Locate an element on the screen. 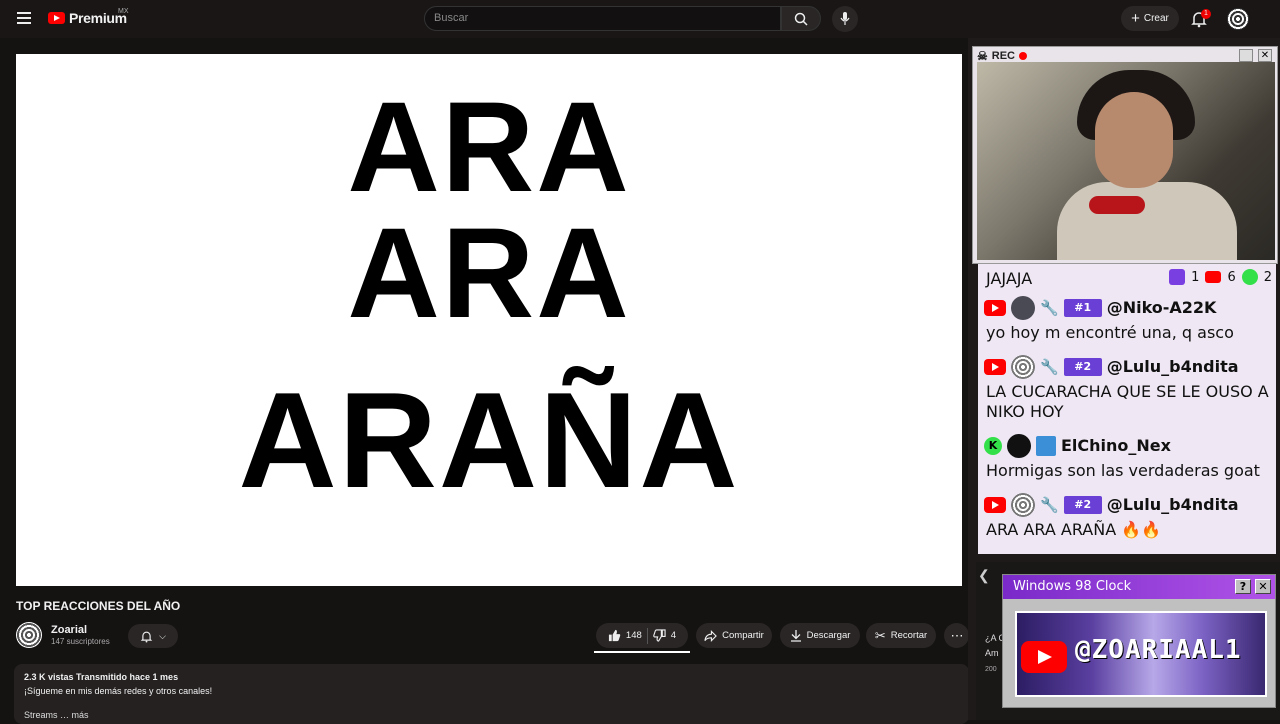 This screenshot has height=724, width=1280. recording-dot-icon is located at coordinates (1023, 56).